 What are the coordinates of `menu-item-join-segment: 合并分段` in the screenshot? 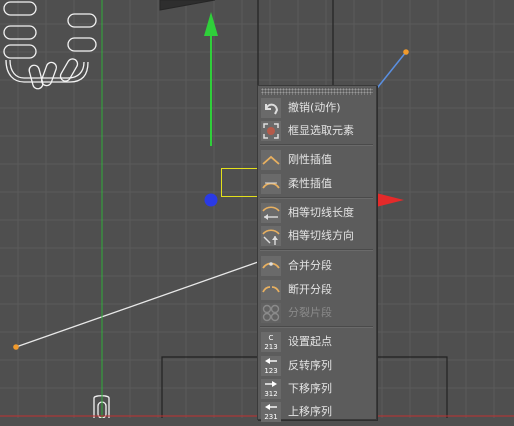 It's located at (317, 266).